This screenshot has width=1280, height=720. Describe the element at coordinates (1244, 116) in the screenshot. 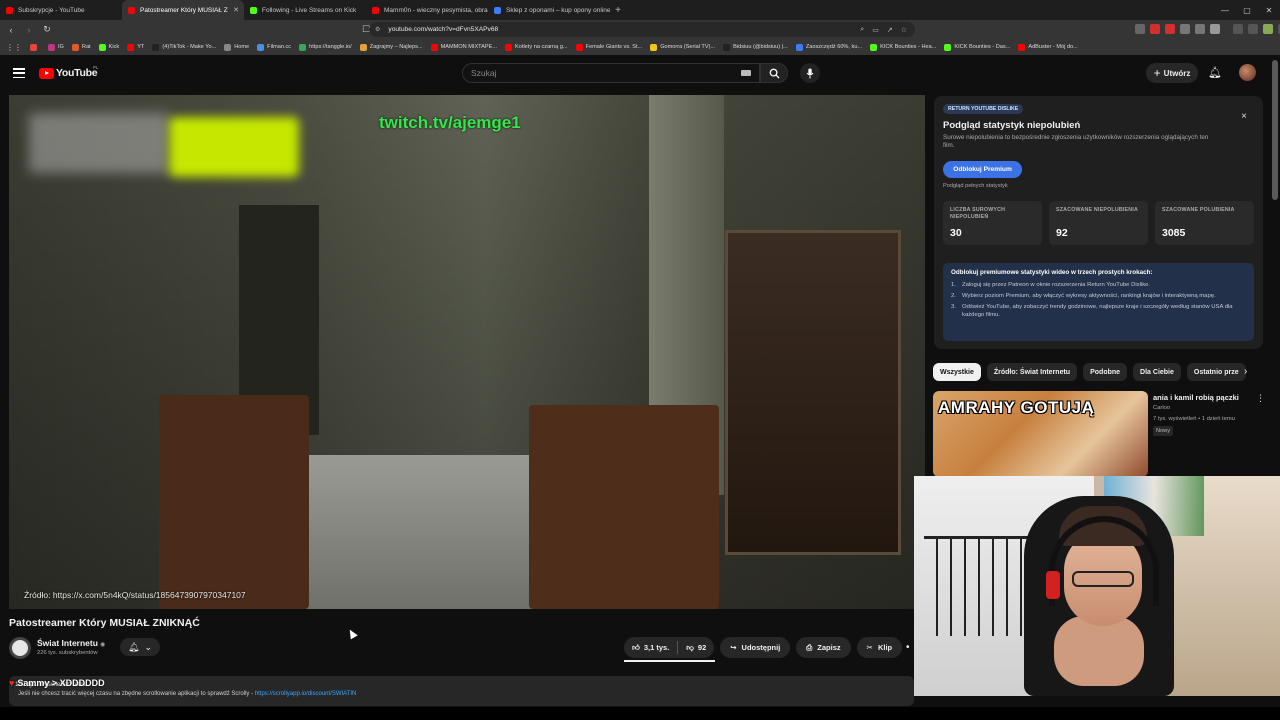

I see `close-icon: ×` at that location.